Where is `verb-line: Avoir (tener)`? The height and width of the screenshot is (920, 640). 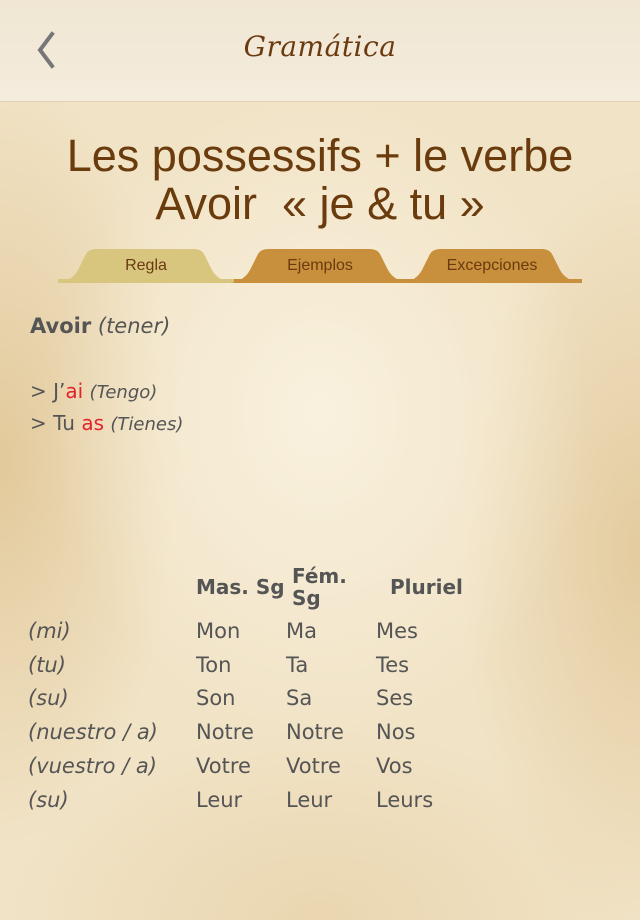
verb-line: Avoir (tener) is located at coordinates (100, 326).